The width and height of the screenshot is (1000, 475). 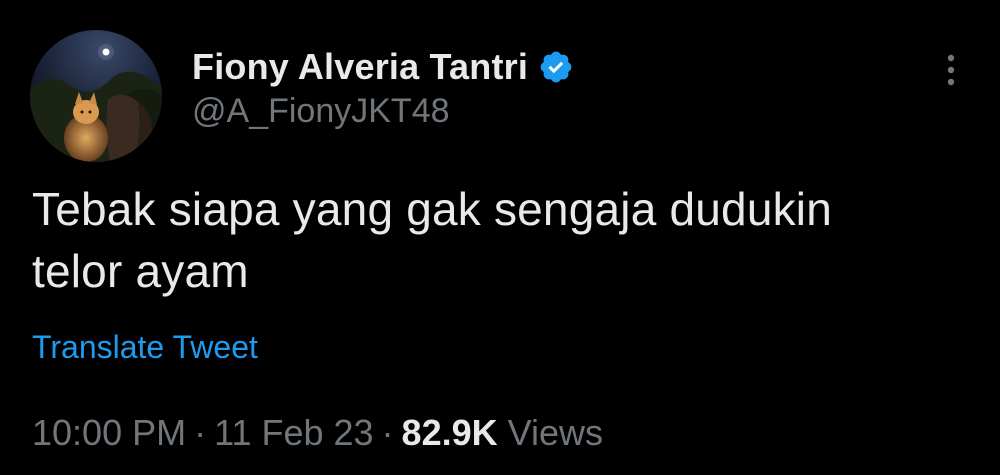 I want to click on tweet-meta: 10:00 PM · 11 Feb 23 · 82.9K Views, so click(x=317, y=433).